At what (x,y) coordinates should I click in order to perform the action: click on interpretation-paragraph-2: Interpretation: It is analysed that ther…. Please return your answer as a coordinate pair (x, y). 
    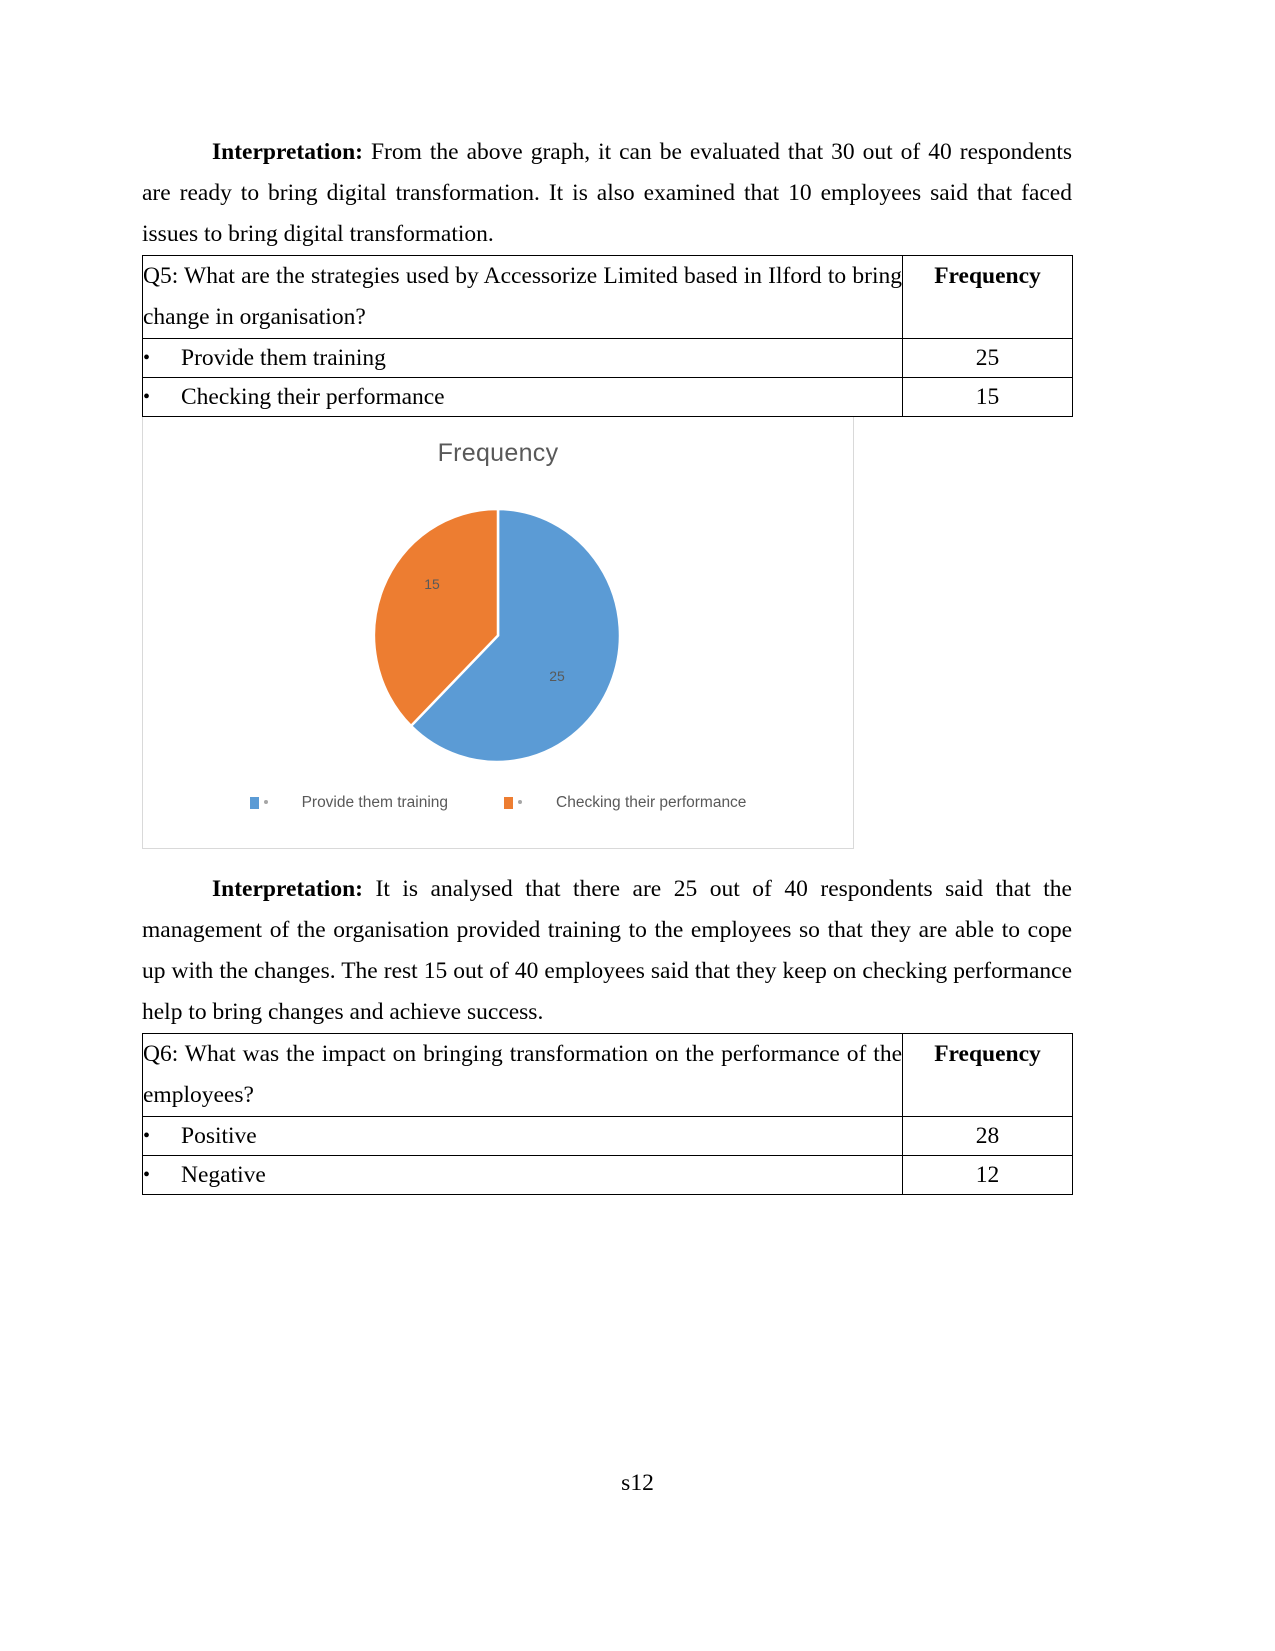
    Looking at the image, I should click on (607, 951).